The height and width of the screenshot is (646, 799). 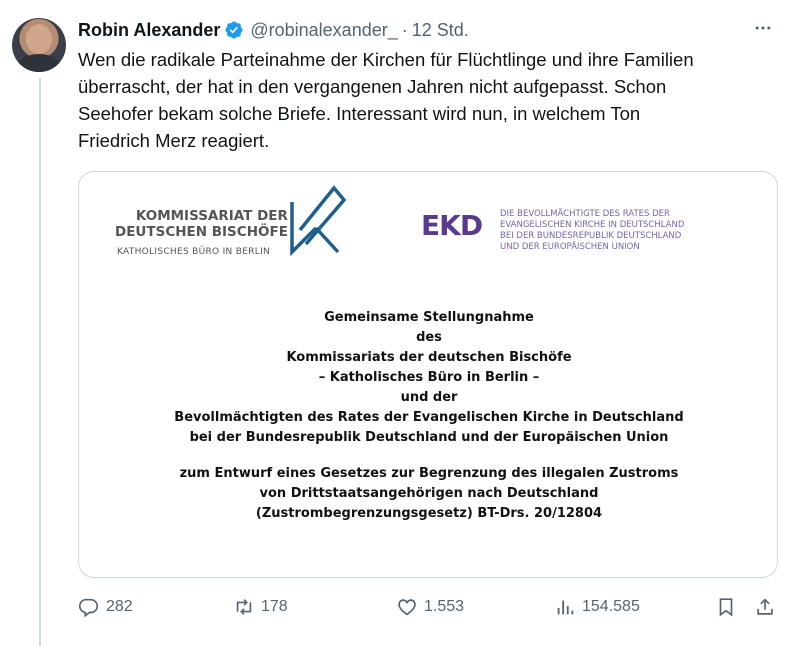 What do you see at coordinates (611, 606) in the screenshot?
I see `views-count: 154.585` at bounding box center [611, 606].